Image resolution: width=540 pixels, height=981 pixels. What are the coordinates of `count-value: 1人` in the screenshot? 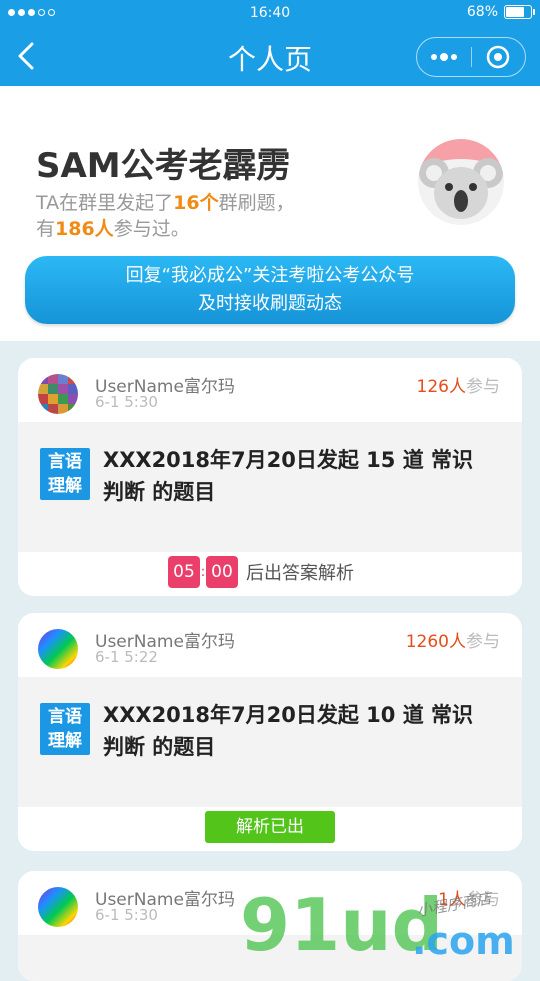 It's located at (452, 900).